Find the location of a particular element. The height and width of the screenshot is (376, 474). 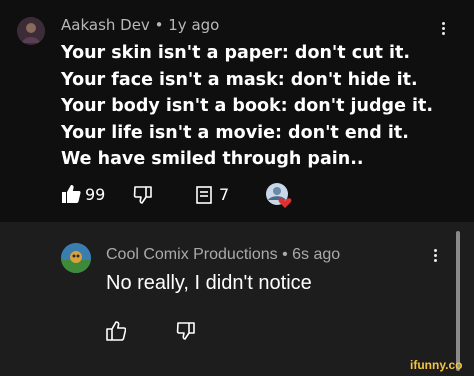

timestamp: 1y ago is located at coordinates (194, 25).